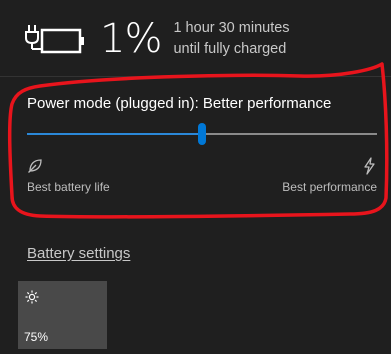 The height and width of the screenshot is (354, 391). What do you see at coordinates (195, 76) in the screenshot?
I see `divider` at bounding box center [195, 76].